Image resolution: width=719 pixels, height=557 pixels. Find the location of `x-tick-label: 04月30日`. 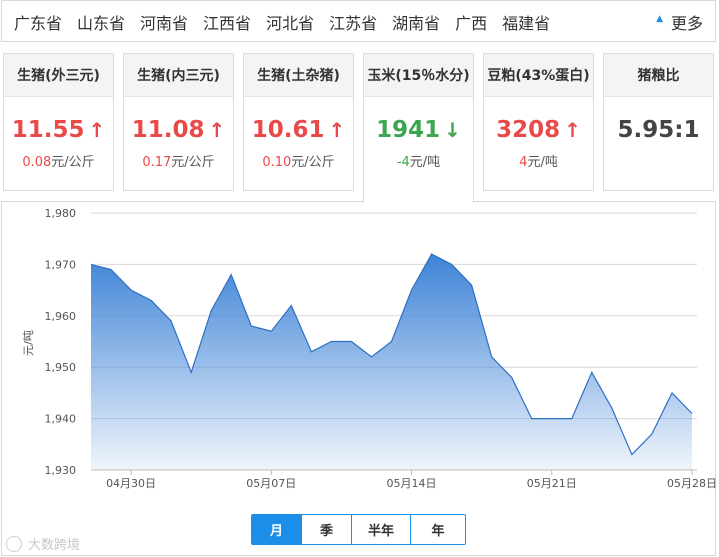

x-tick-label: 04月30日 is located at coordinates (131, 483).